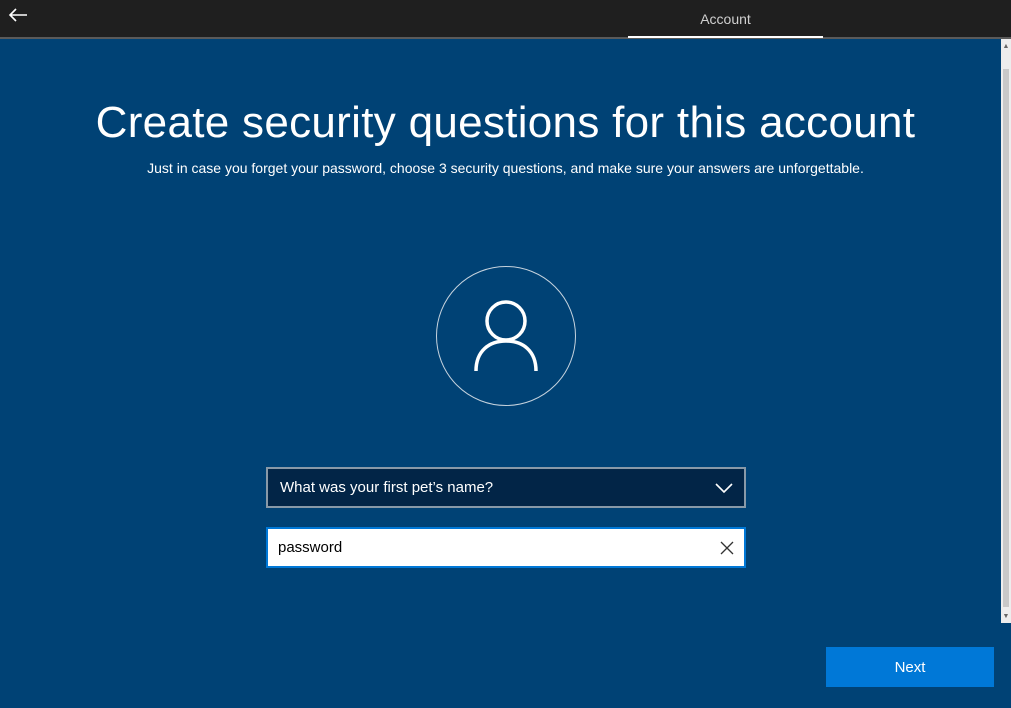 The width and height of the screenshot is (1011, 708). Describe the element at coordinates (505, 38) in the screenshot. I see `top-bar-divider` at that location.